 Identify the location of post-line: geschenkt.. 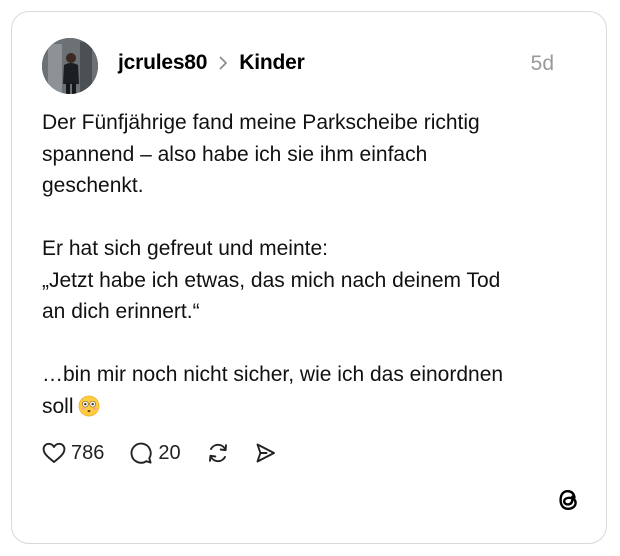
(93, 185).